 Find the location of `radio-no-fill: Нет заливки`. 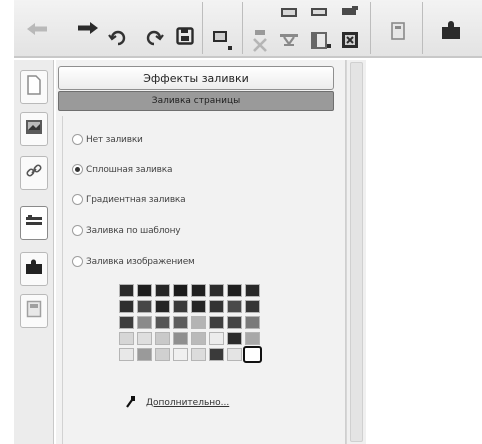

radio-no-fill: Нет заливки is located at coordinates (107, 139).